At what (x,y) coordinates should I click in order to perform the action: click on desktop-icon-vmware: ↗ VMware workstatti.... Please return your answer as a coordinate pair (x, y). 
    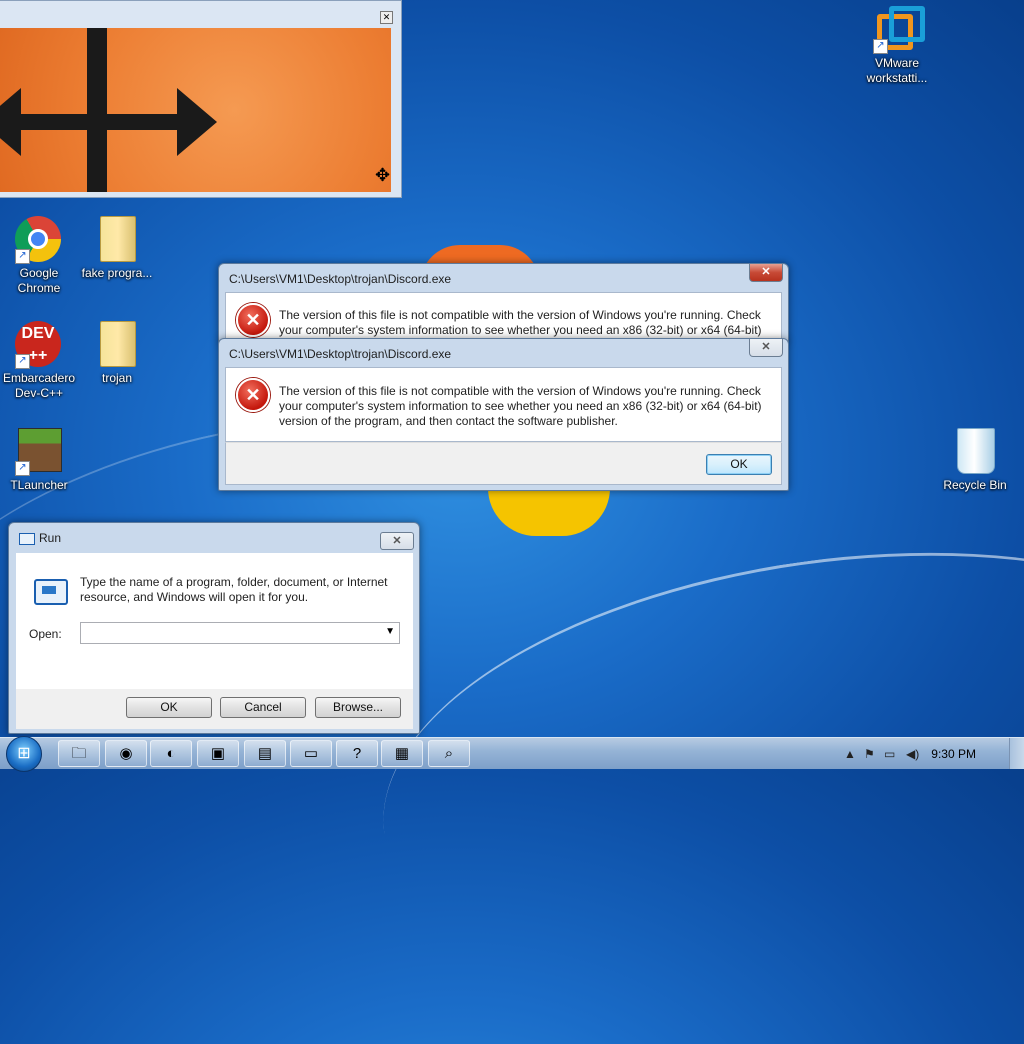
    Looking at the image, I should click on (897, 46).